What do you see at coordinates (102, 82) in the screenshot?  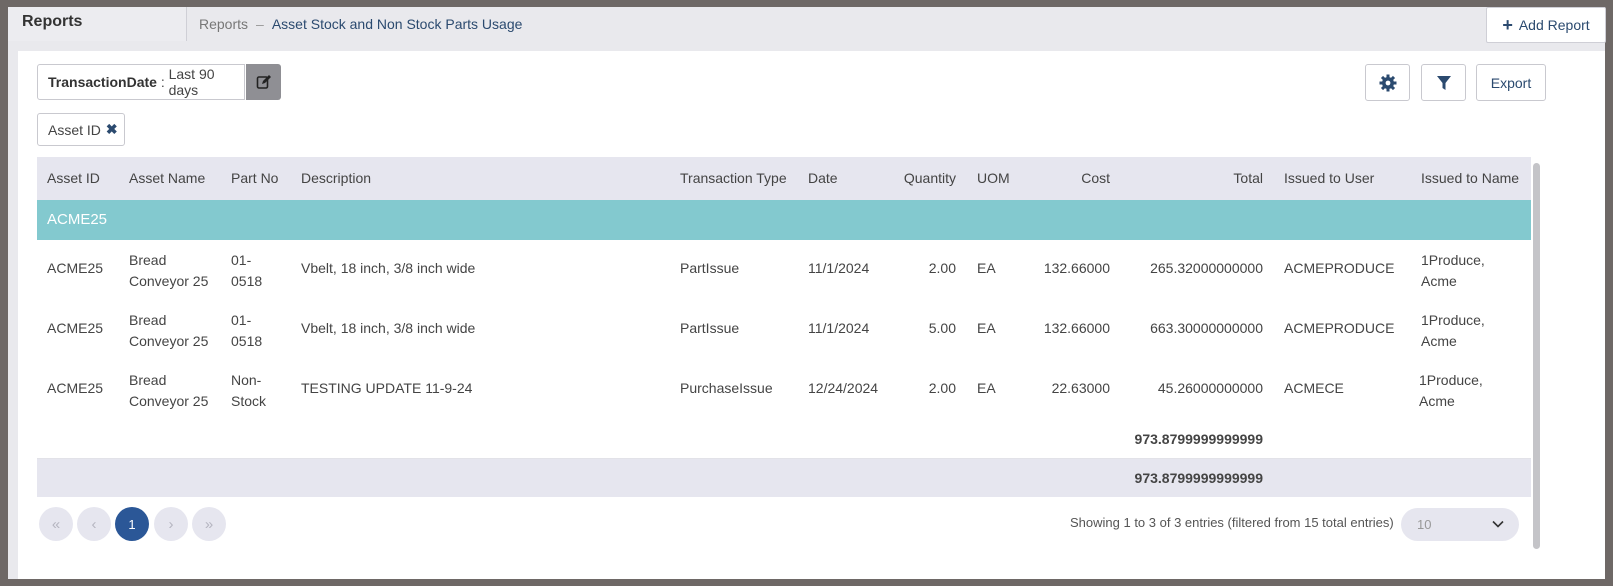 I see `filter-key: TransactionDate` at bounding box center [102, 82].